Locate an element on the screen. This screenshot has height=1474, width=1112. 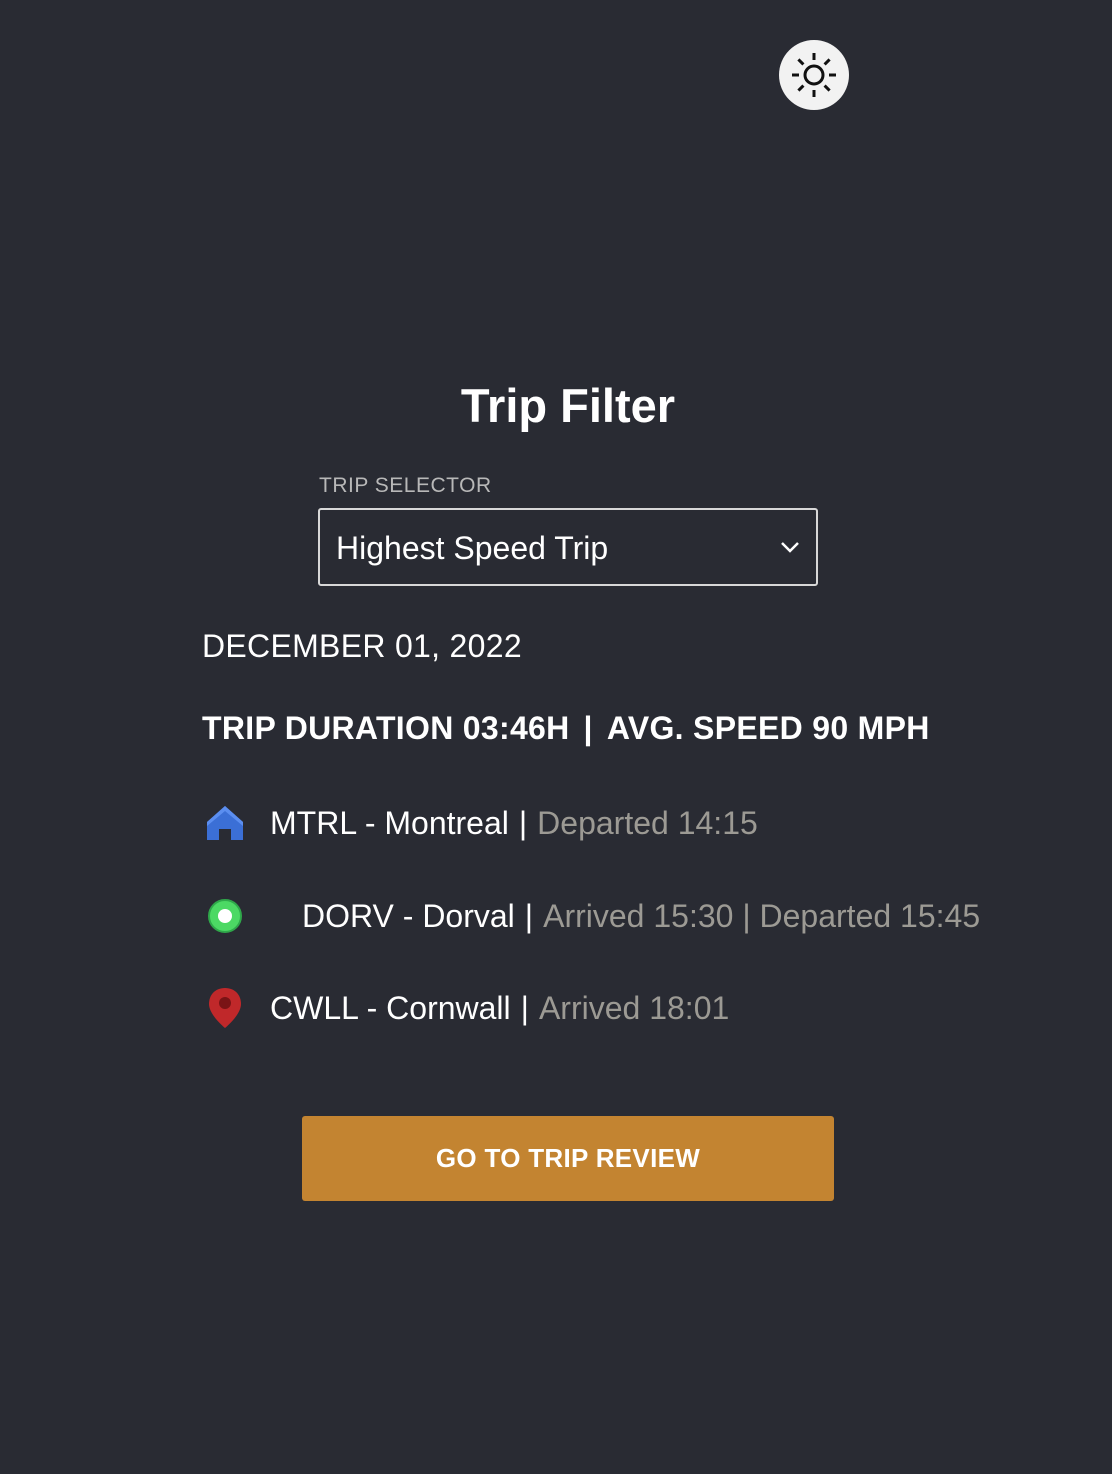
stop-times: Arrived 15:30 | Departed 15:45 is located at coordinates (762, 915).